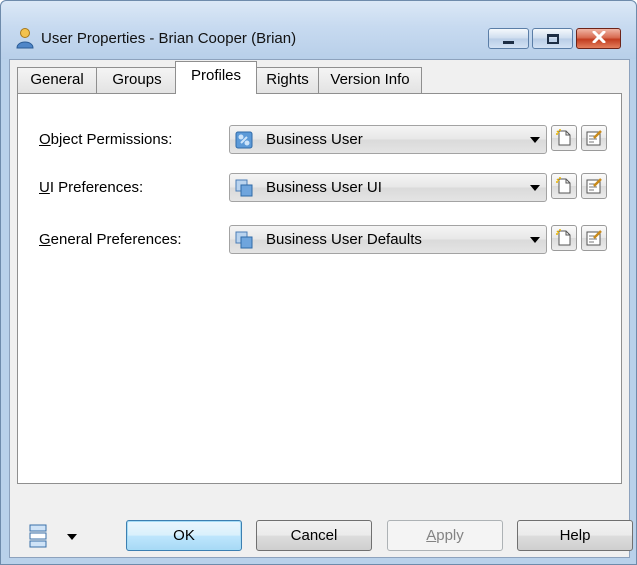 The height and width of the screenshot is (565, 637). I want to click on new-ui-preferences-button, so click(564, 186).